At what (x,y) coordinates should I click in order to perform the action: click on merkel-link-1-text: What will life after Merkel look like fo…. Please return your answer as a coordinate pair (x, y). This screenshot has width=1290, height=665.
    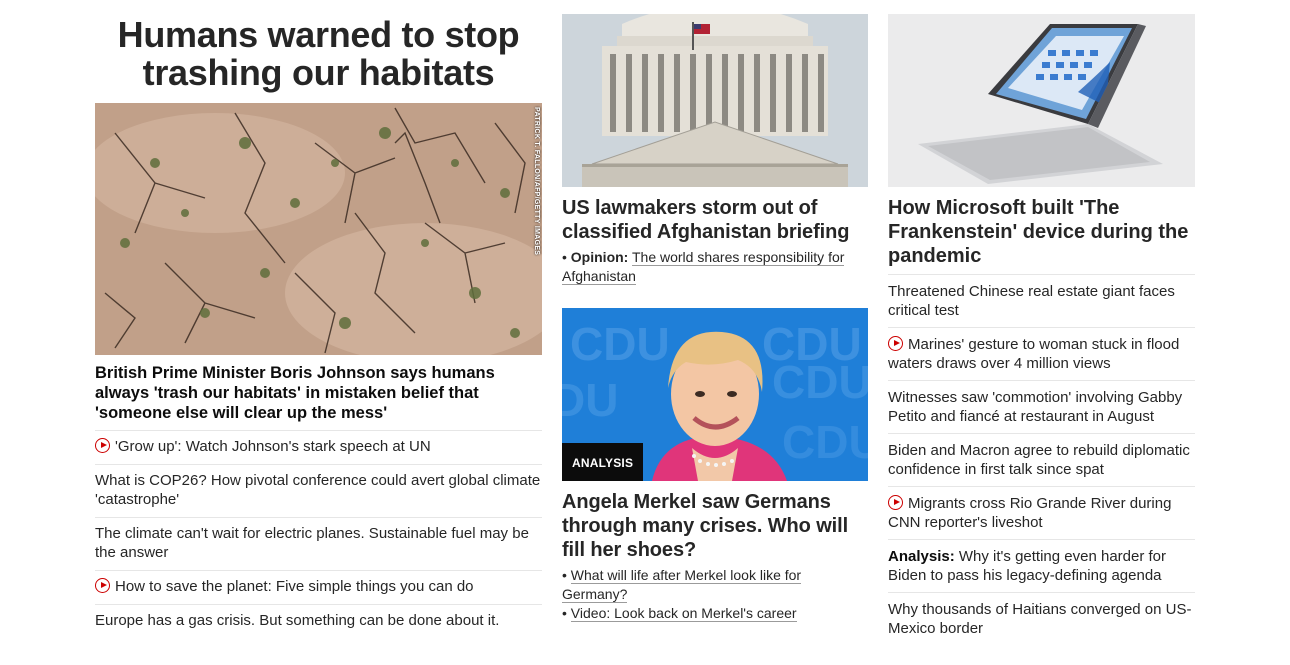
    Looking at the image, I should click on (682, 585).